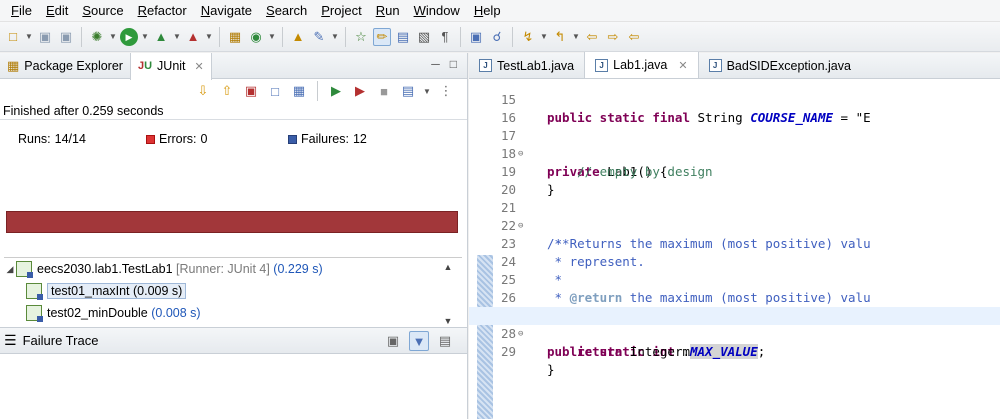 This screenshot has width=1000, height=419. Describe the element at coordinates (193, 37) in the screenshot. I see `run-coverage-icon: ▲` at that location.